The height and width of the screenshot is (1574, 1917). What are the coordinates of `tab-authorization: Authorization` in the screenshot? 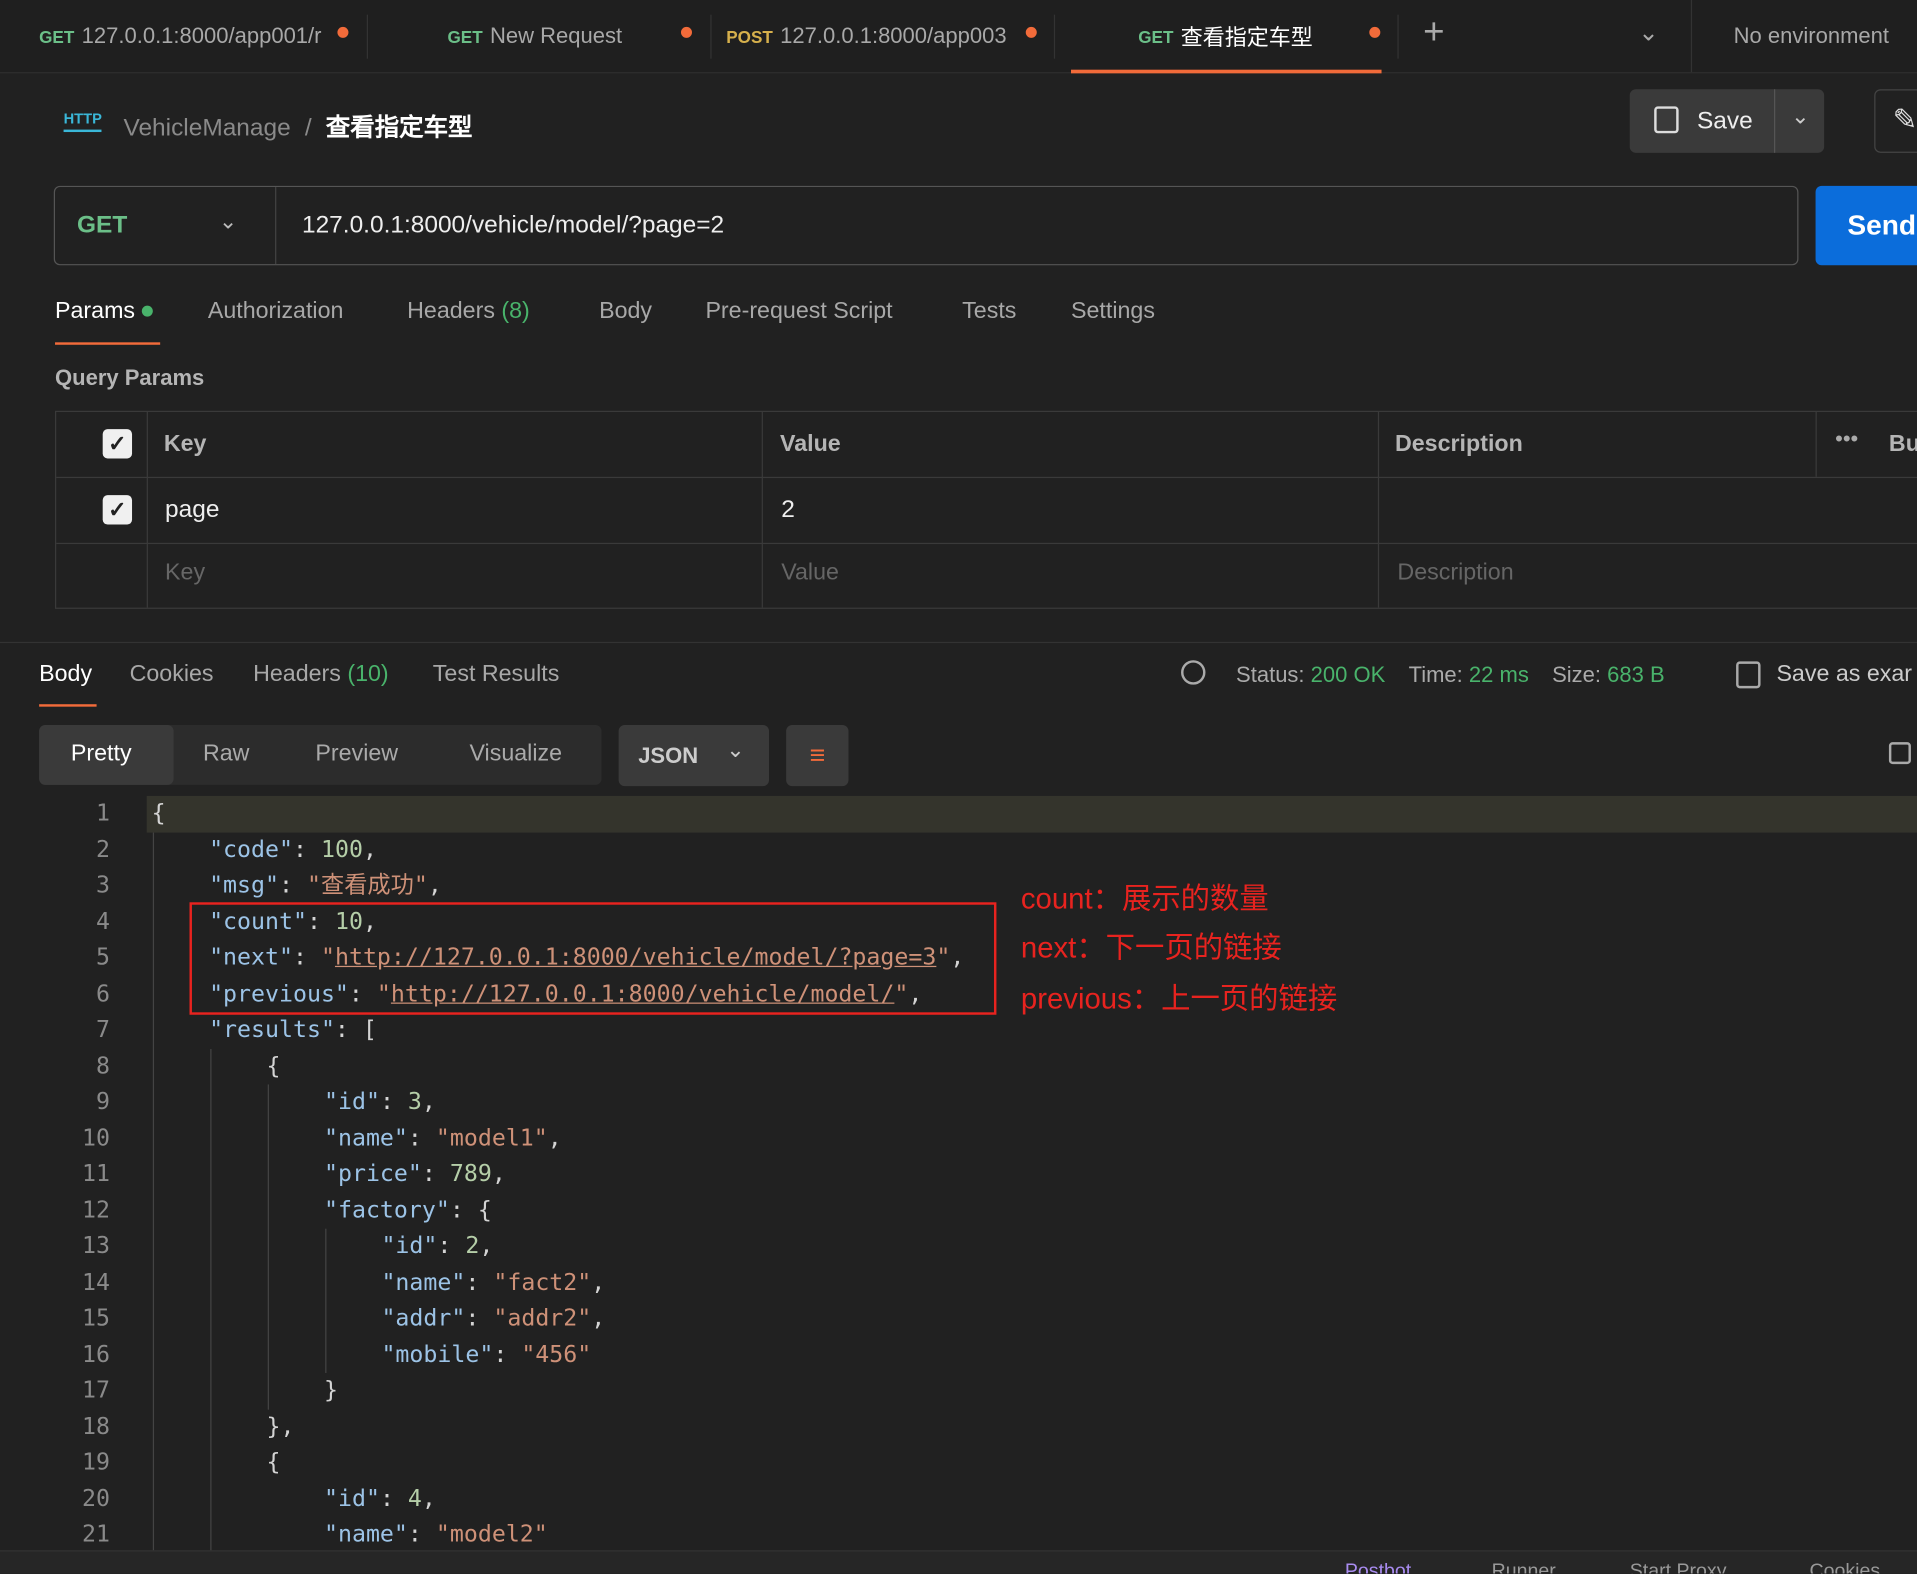 It's located at (276, 311).